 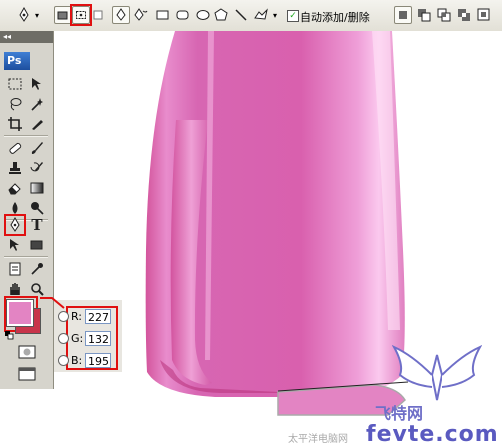 What do you see at coordinates (52, 303) in the screenshot?
I see `swatch-to-panel-connector` at bounding box center [52, 303].